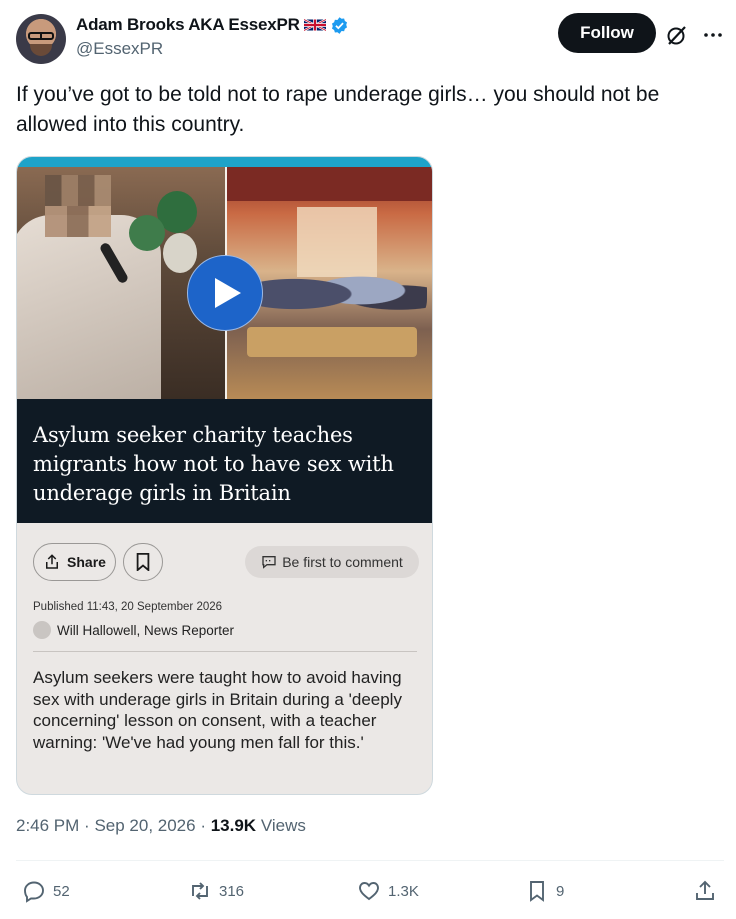  I want to click on comment-icon, so click(269, 562).